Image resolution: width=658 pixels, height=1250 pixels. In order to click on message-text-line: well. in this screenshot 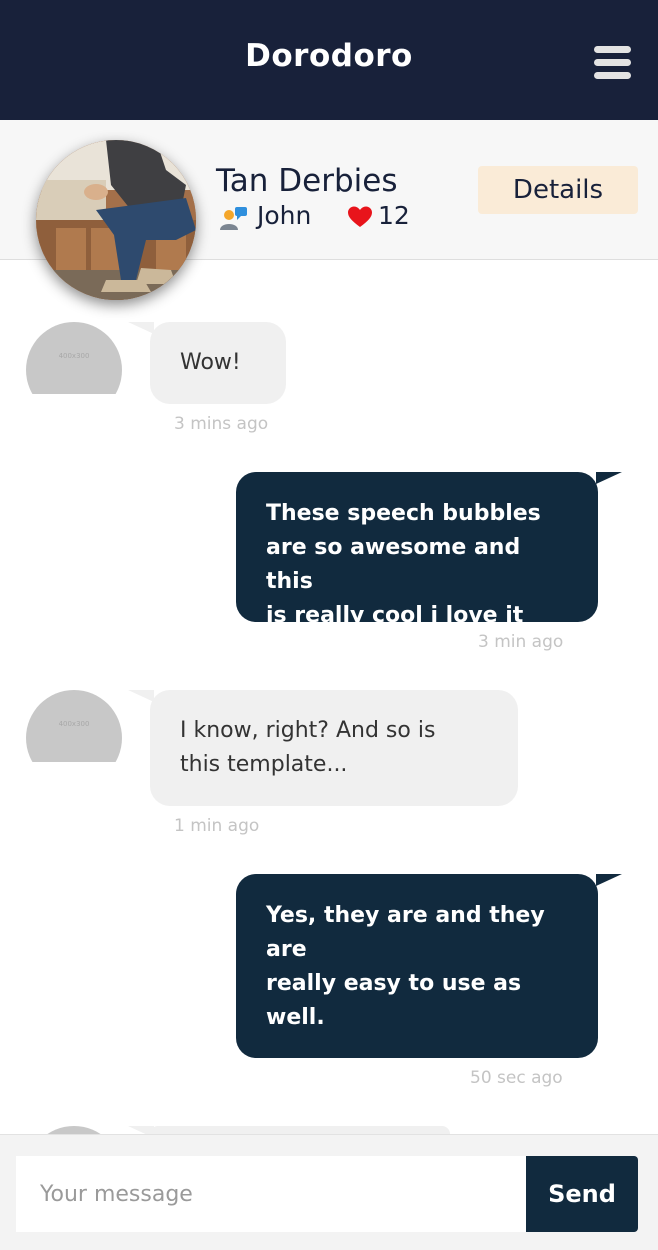, I will do `click(295, 1017)`.